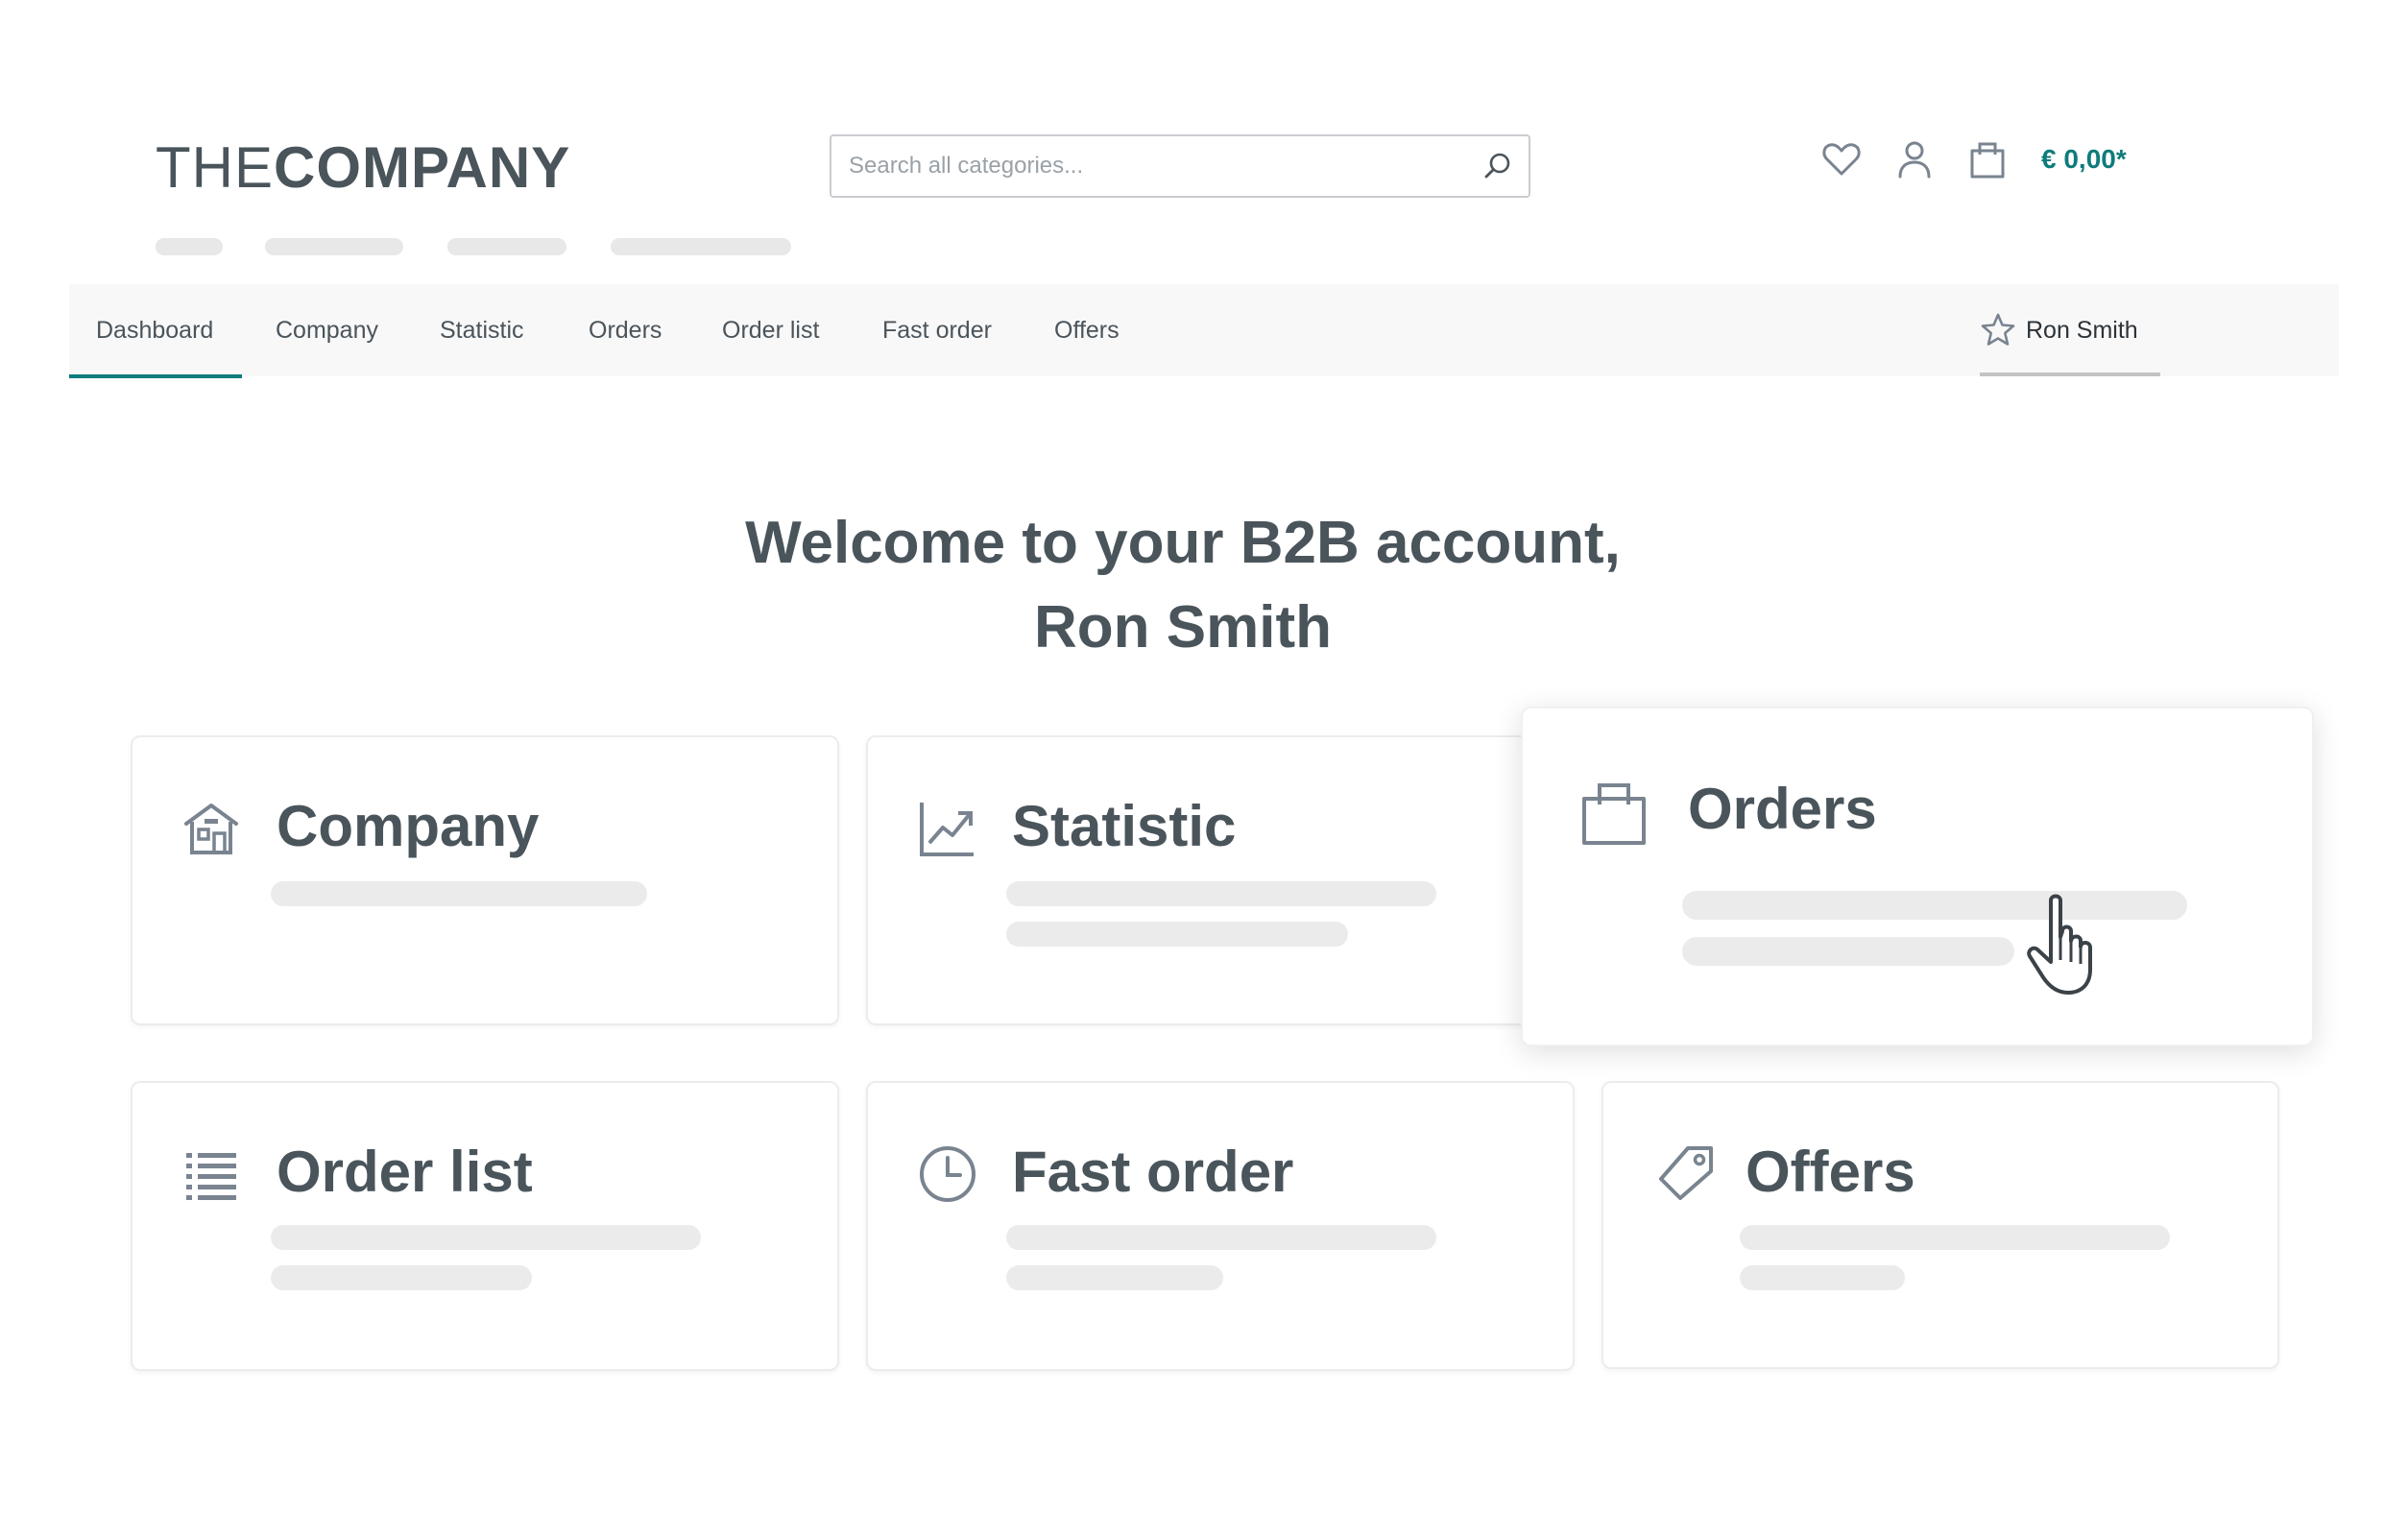 The height and width of the screenshot is (1513, 2408). Describe the element at coordinates (1783, 809) in the screenshot. I see `card-title: Orders` at that location.